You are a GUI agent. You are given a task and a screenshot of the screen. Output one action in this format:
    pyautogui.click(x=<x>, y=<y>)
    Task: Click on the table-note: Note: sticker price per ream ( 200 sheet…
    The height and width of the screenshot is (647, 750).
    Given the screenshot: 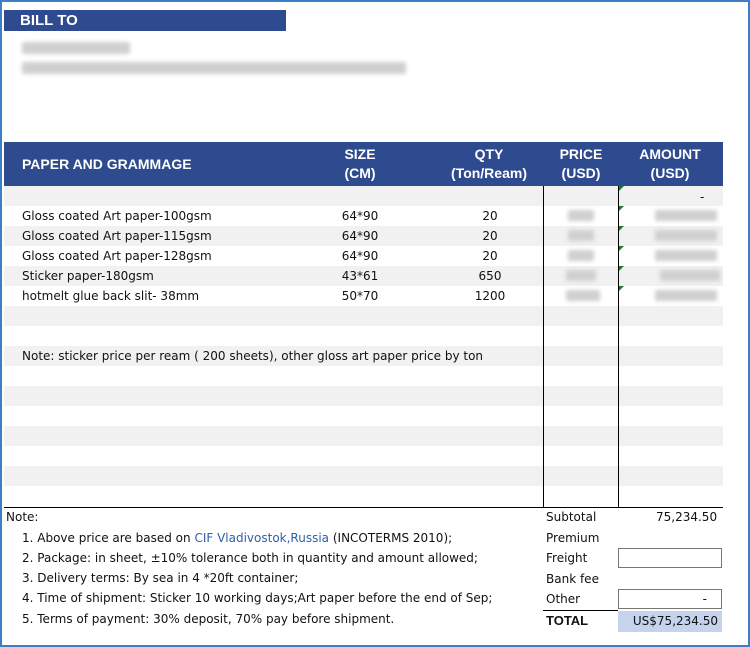 What is the action you would take?
    pyautogui.click(x=253, y=356)
    